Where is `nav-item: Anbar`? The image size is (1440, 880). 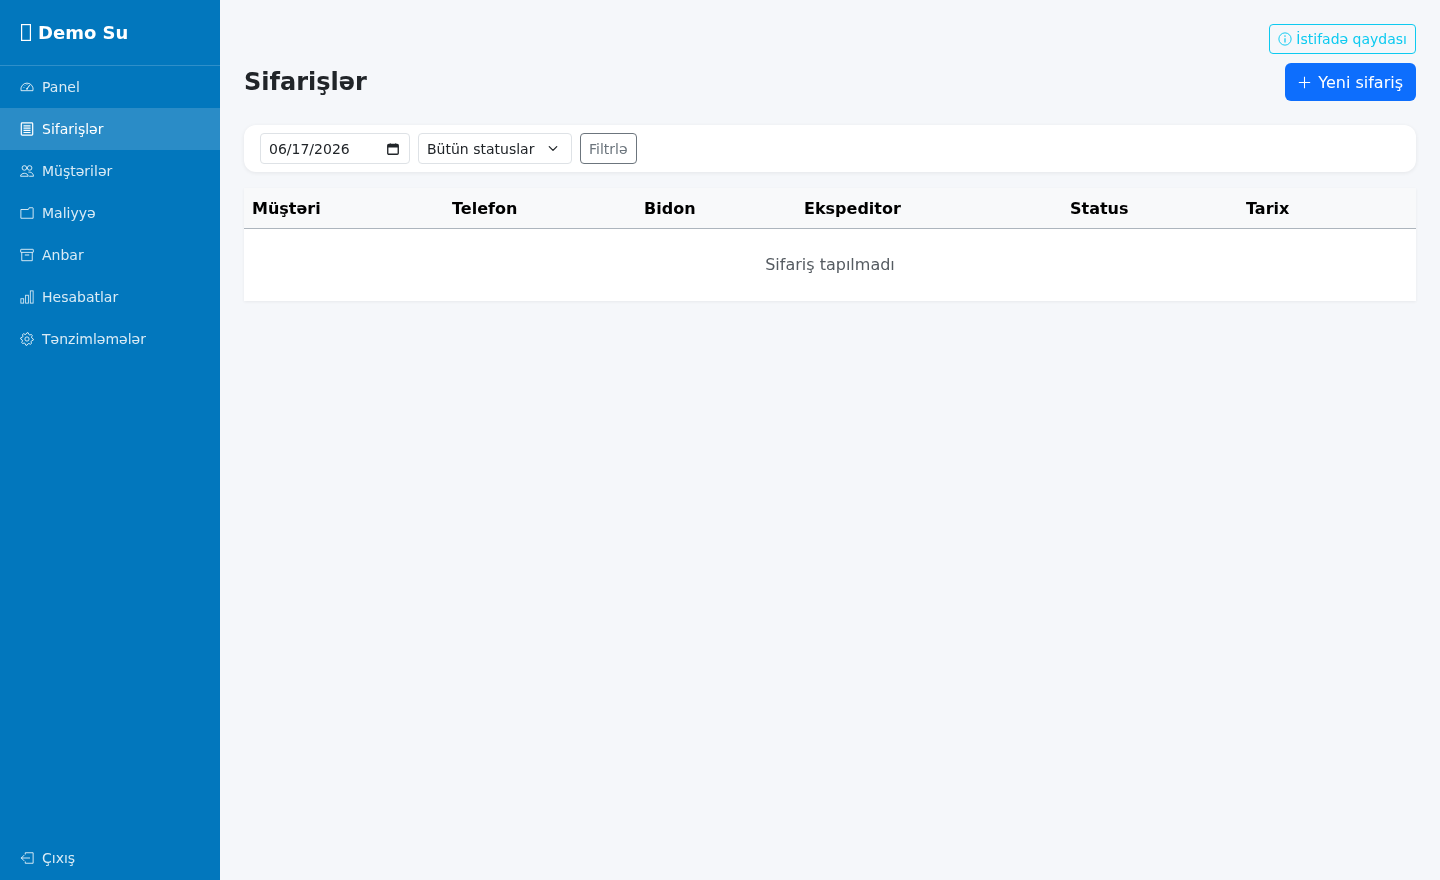
nav-item: Anbar is located at coordinates (110, 255).